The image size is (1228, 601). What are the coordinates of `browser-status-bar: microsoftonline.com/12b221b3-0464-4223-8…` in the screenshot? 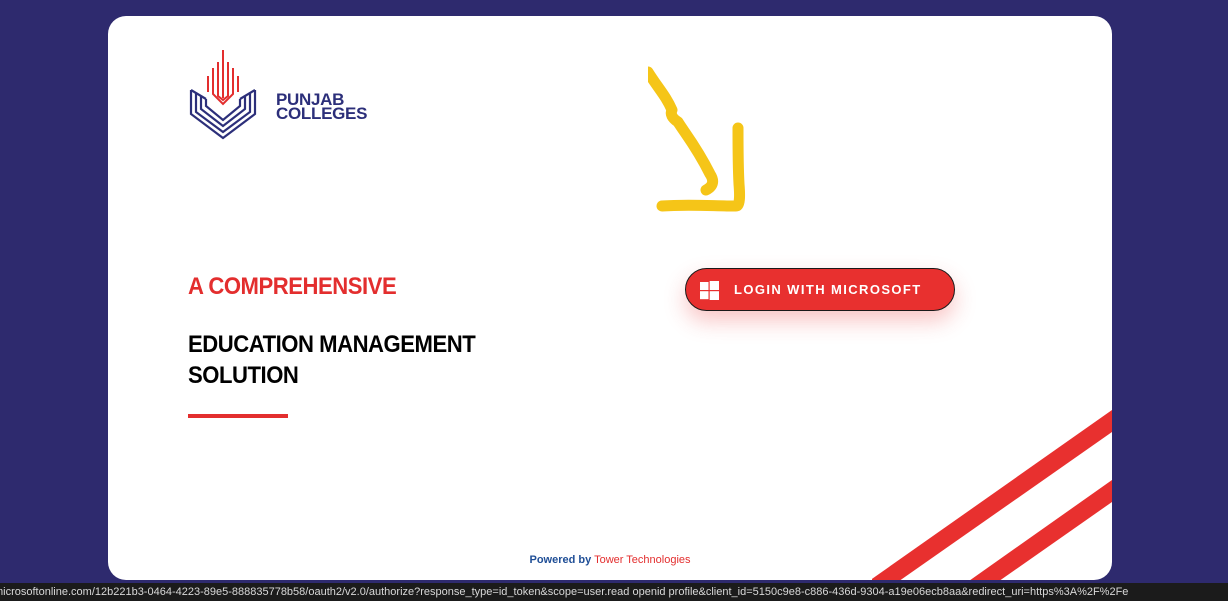 It's located at (614, 592).